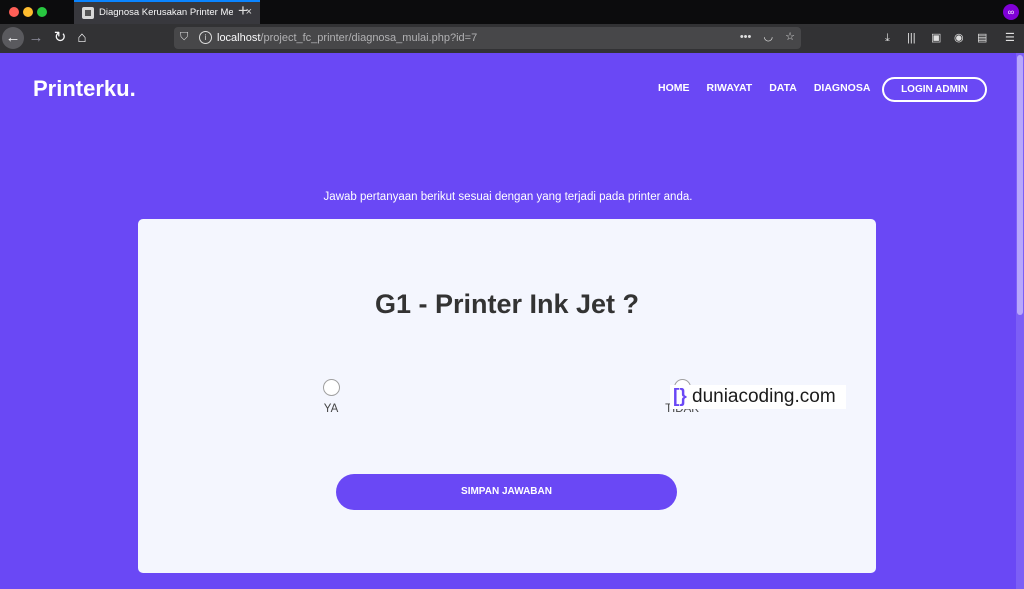  I want to click on nav-home: HOME, so click(674, 88).